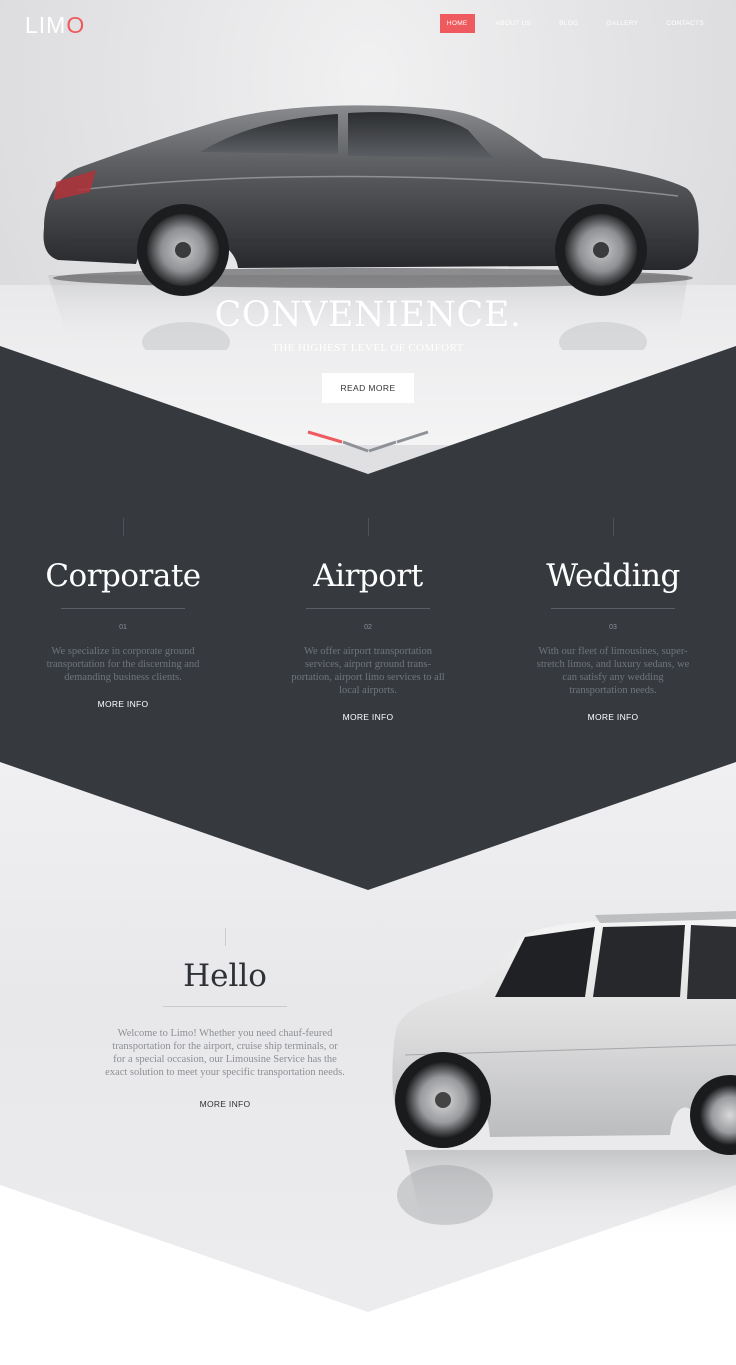 The width and height of the screenshot is (736, 1365). I want to click on nav-item-home: HOME, so click(457, 23).